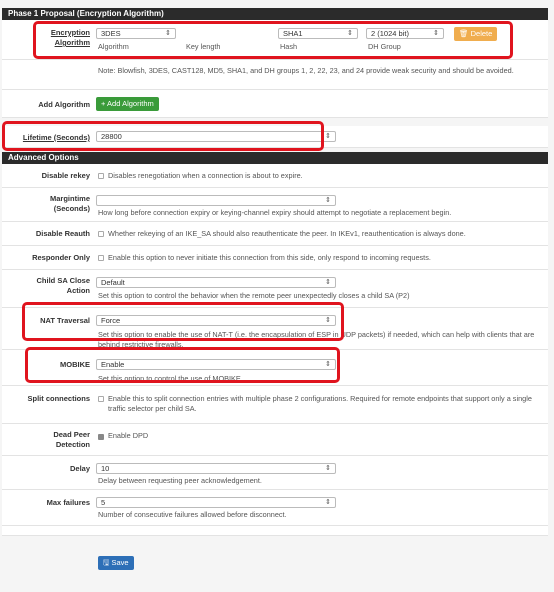  What do you see at coordinates (163, 136) in the screenshot?
I see `highlight-lifetime` at bounding box center [163, 136].